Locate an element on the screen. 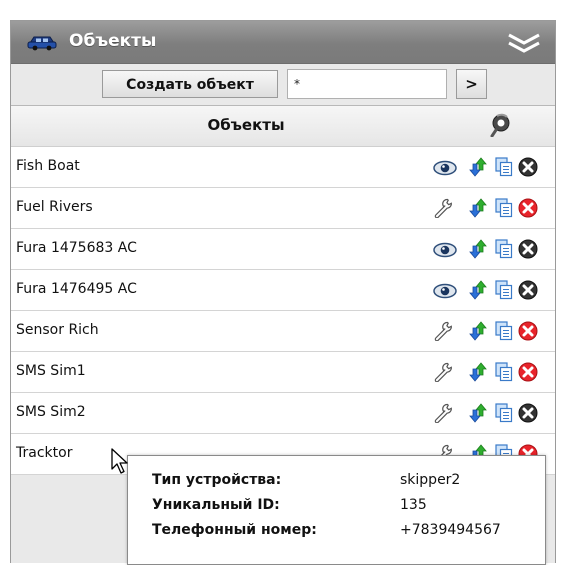 This screenshot has width=567, height=565. panel-title: Объекты is located at coordinates (113, 41).